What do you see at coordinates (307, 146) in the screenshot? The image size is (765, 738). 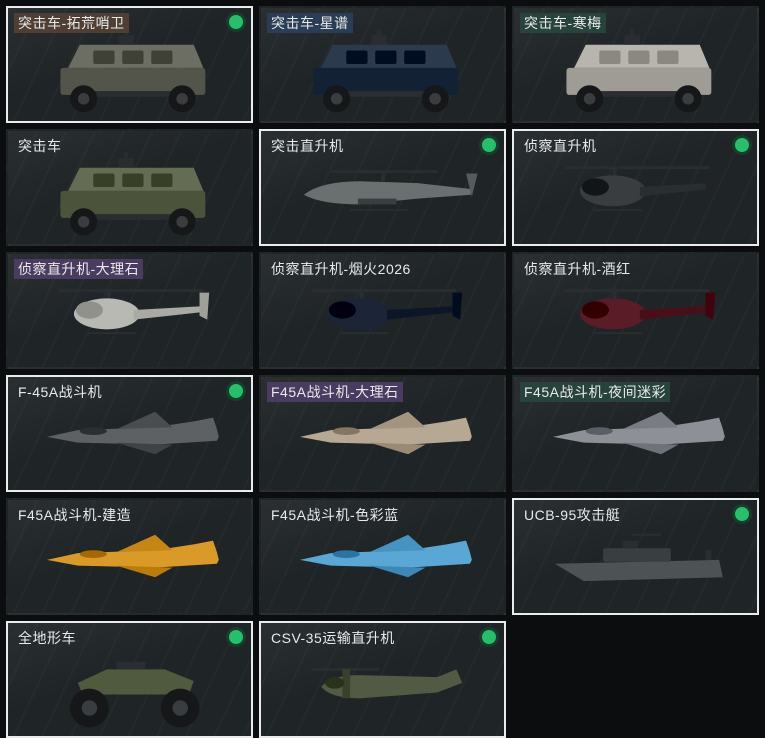 I see `vehicle-name: 突击直升机` at bounding box center [307, 146].